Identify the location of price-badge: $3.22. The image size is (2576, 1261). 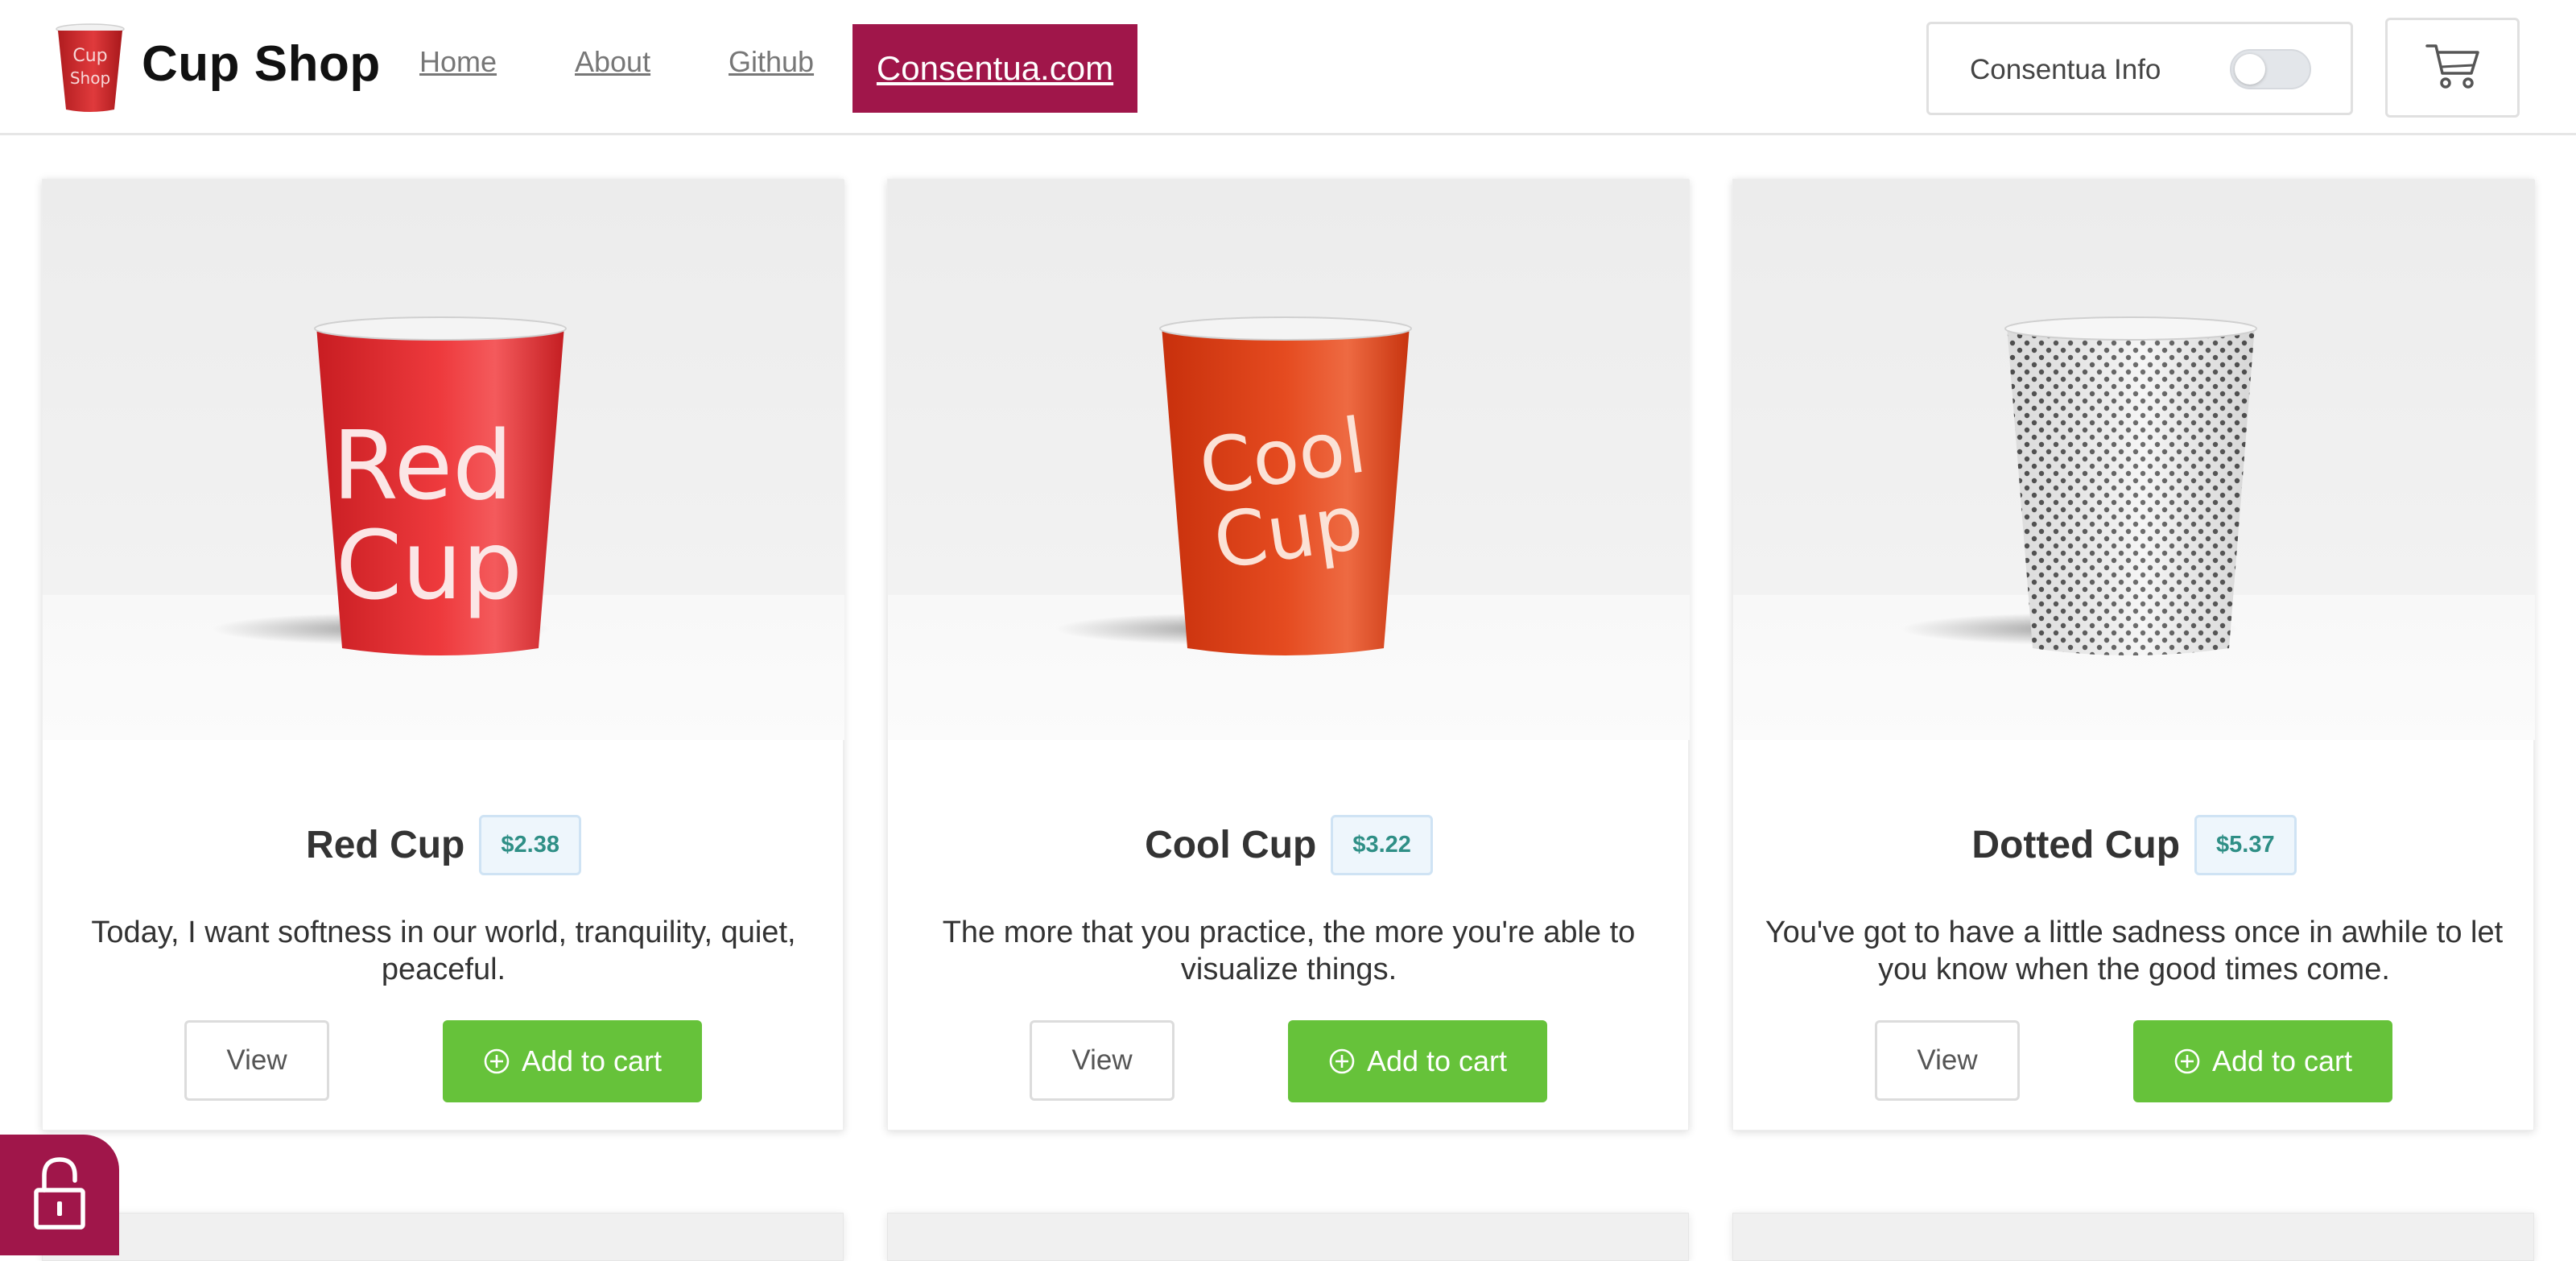
(1382, 845).